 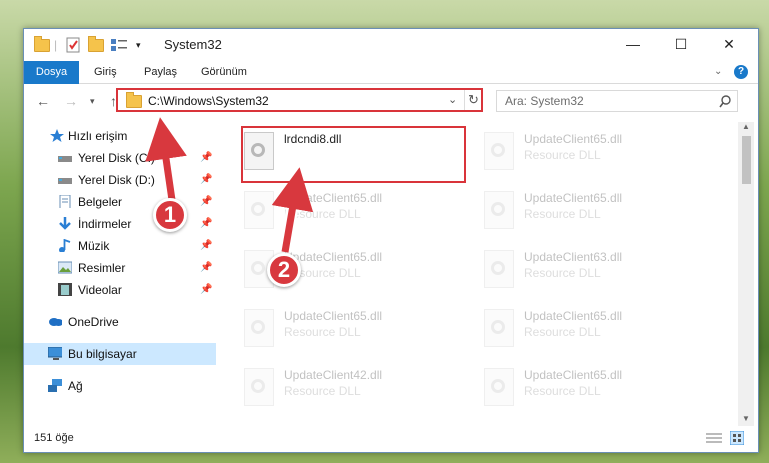 I want to click on step-2-callout: 2, so click(x=284, y=270).